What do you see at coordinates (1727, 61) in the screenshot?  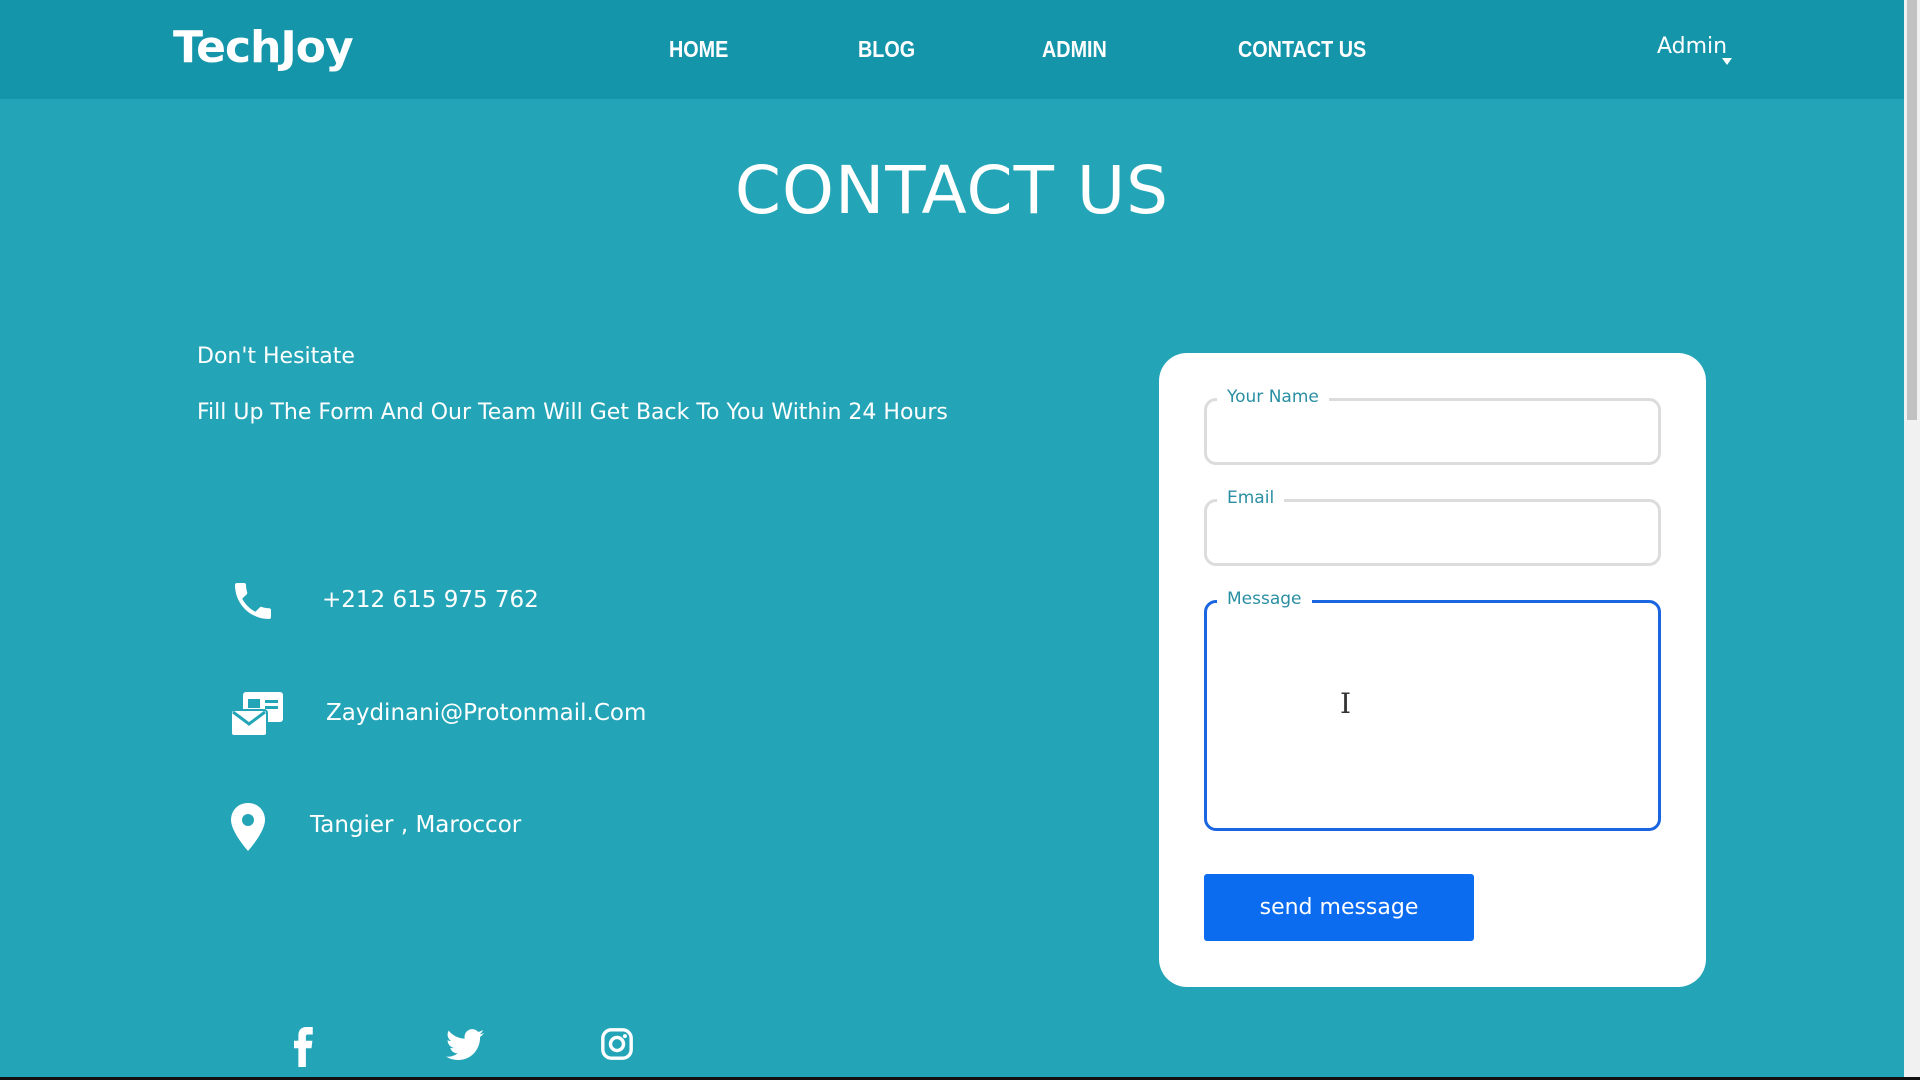 I see `chevron-down-icon` at bounding box center [1727, 61].